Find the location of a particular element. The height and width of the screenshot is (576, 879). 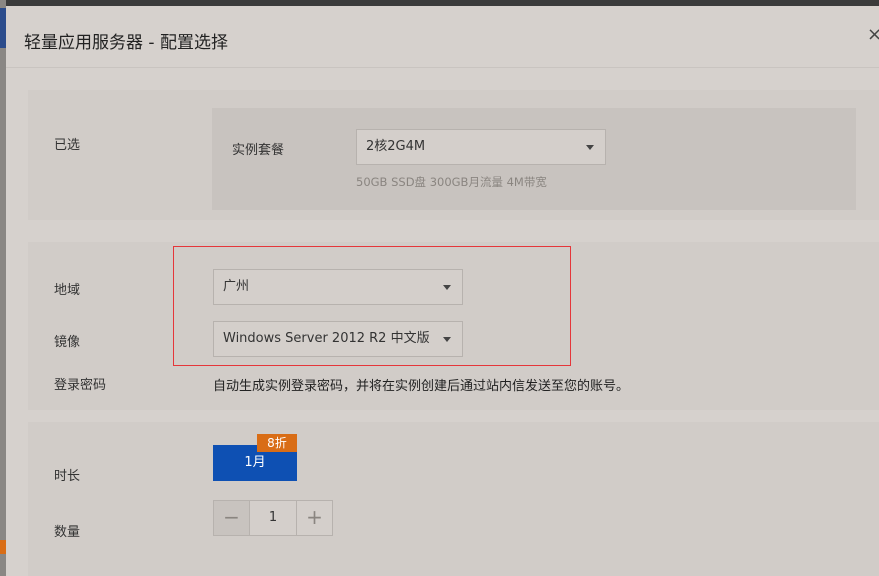

selected-summary-box: 实例套餐 2核2G4M 50GB SSD盘 300GB月流量 4M带宽 is located at coordinates (534, 159).